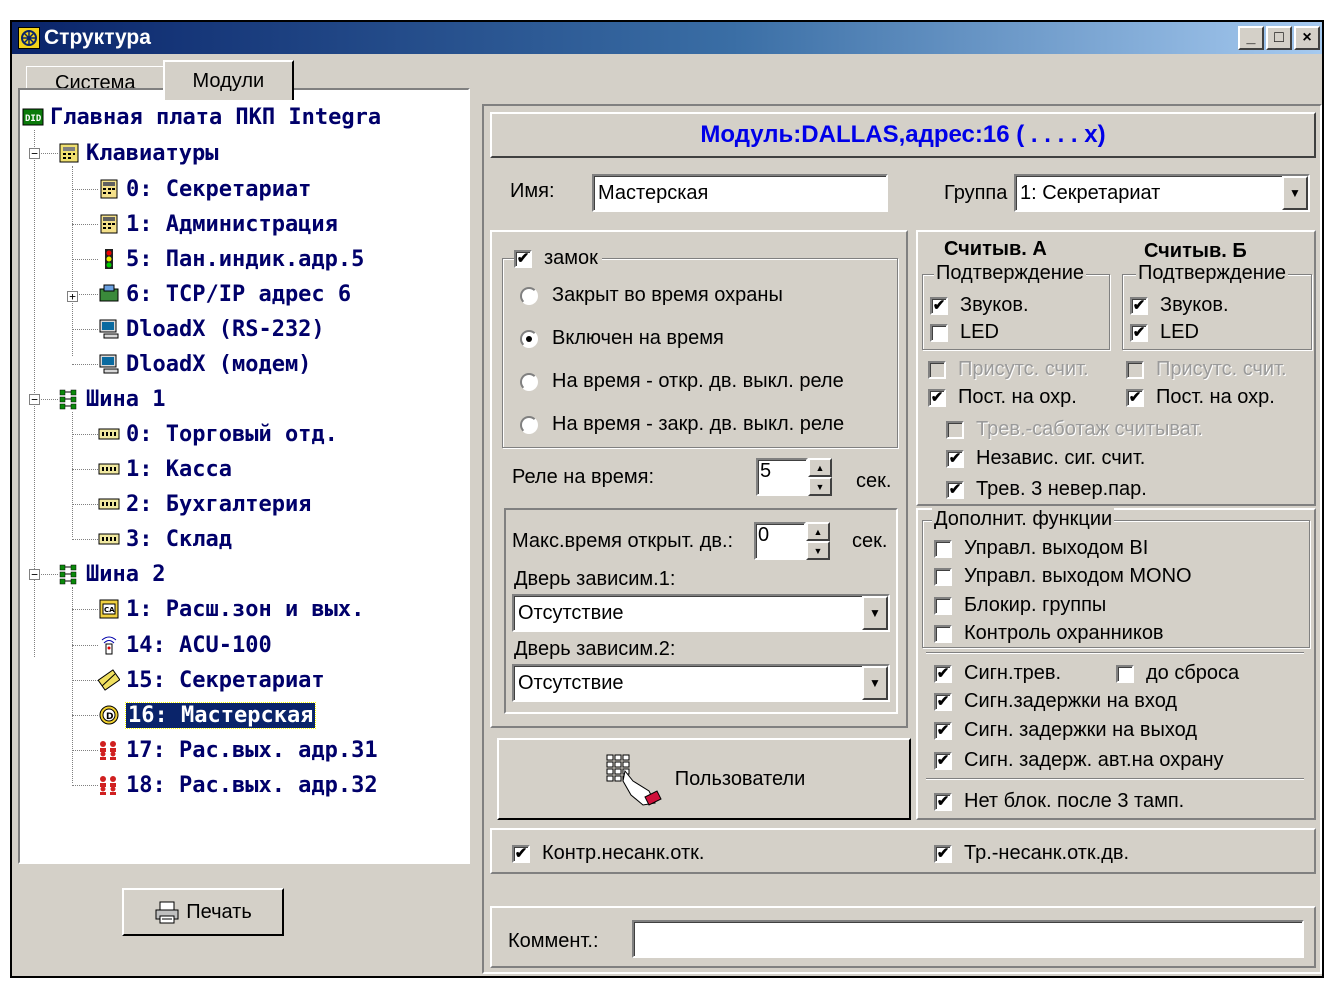 The width and height of the screenshot is (1327, 981). Describe the element at coordinates (558, 258) in the screenshot. I see `lock-checkbox: ✔ замок` at that location.